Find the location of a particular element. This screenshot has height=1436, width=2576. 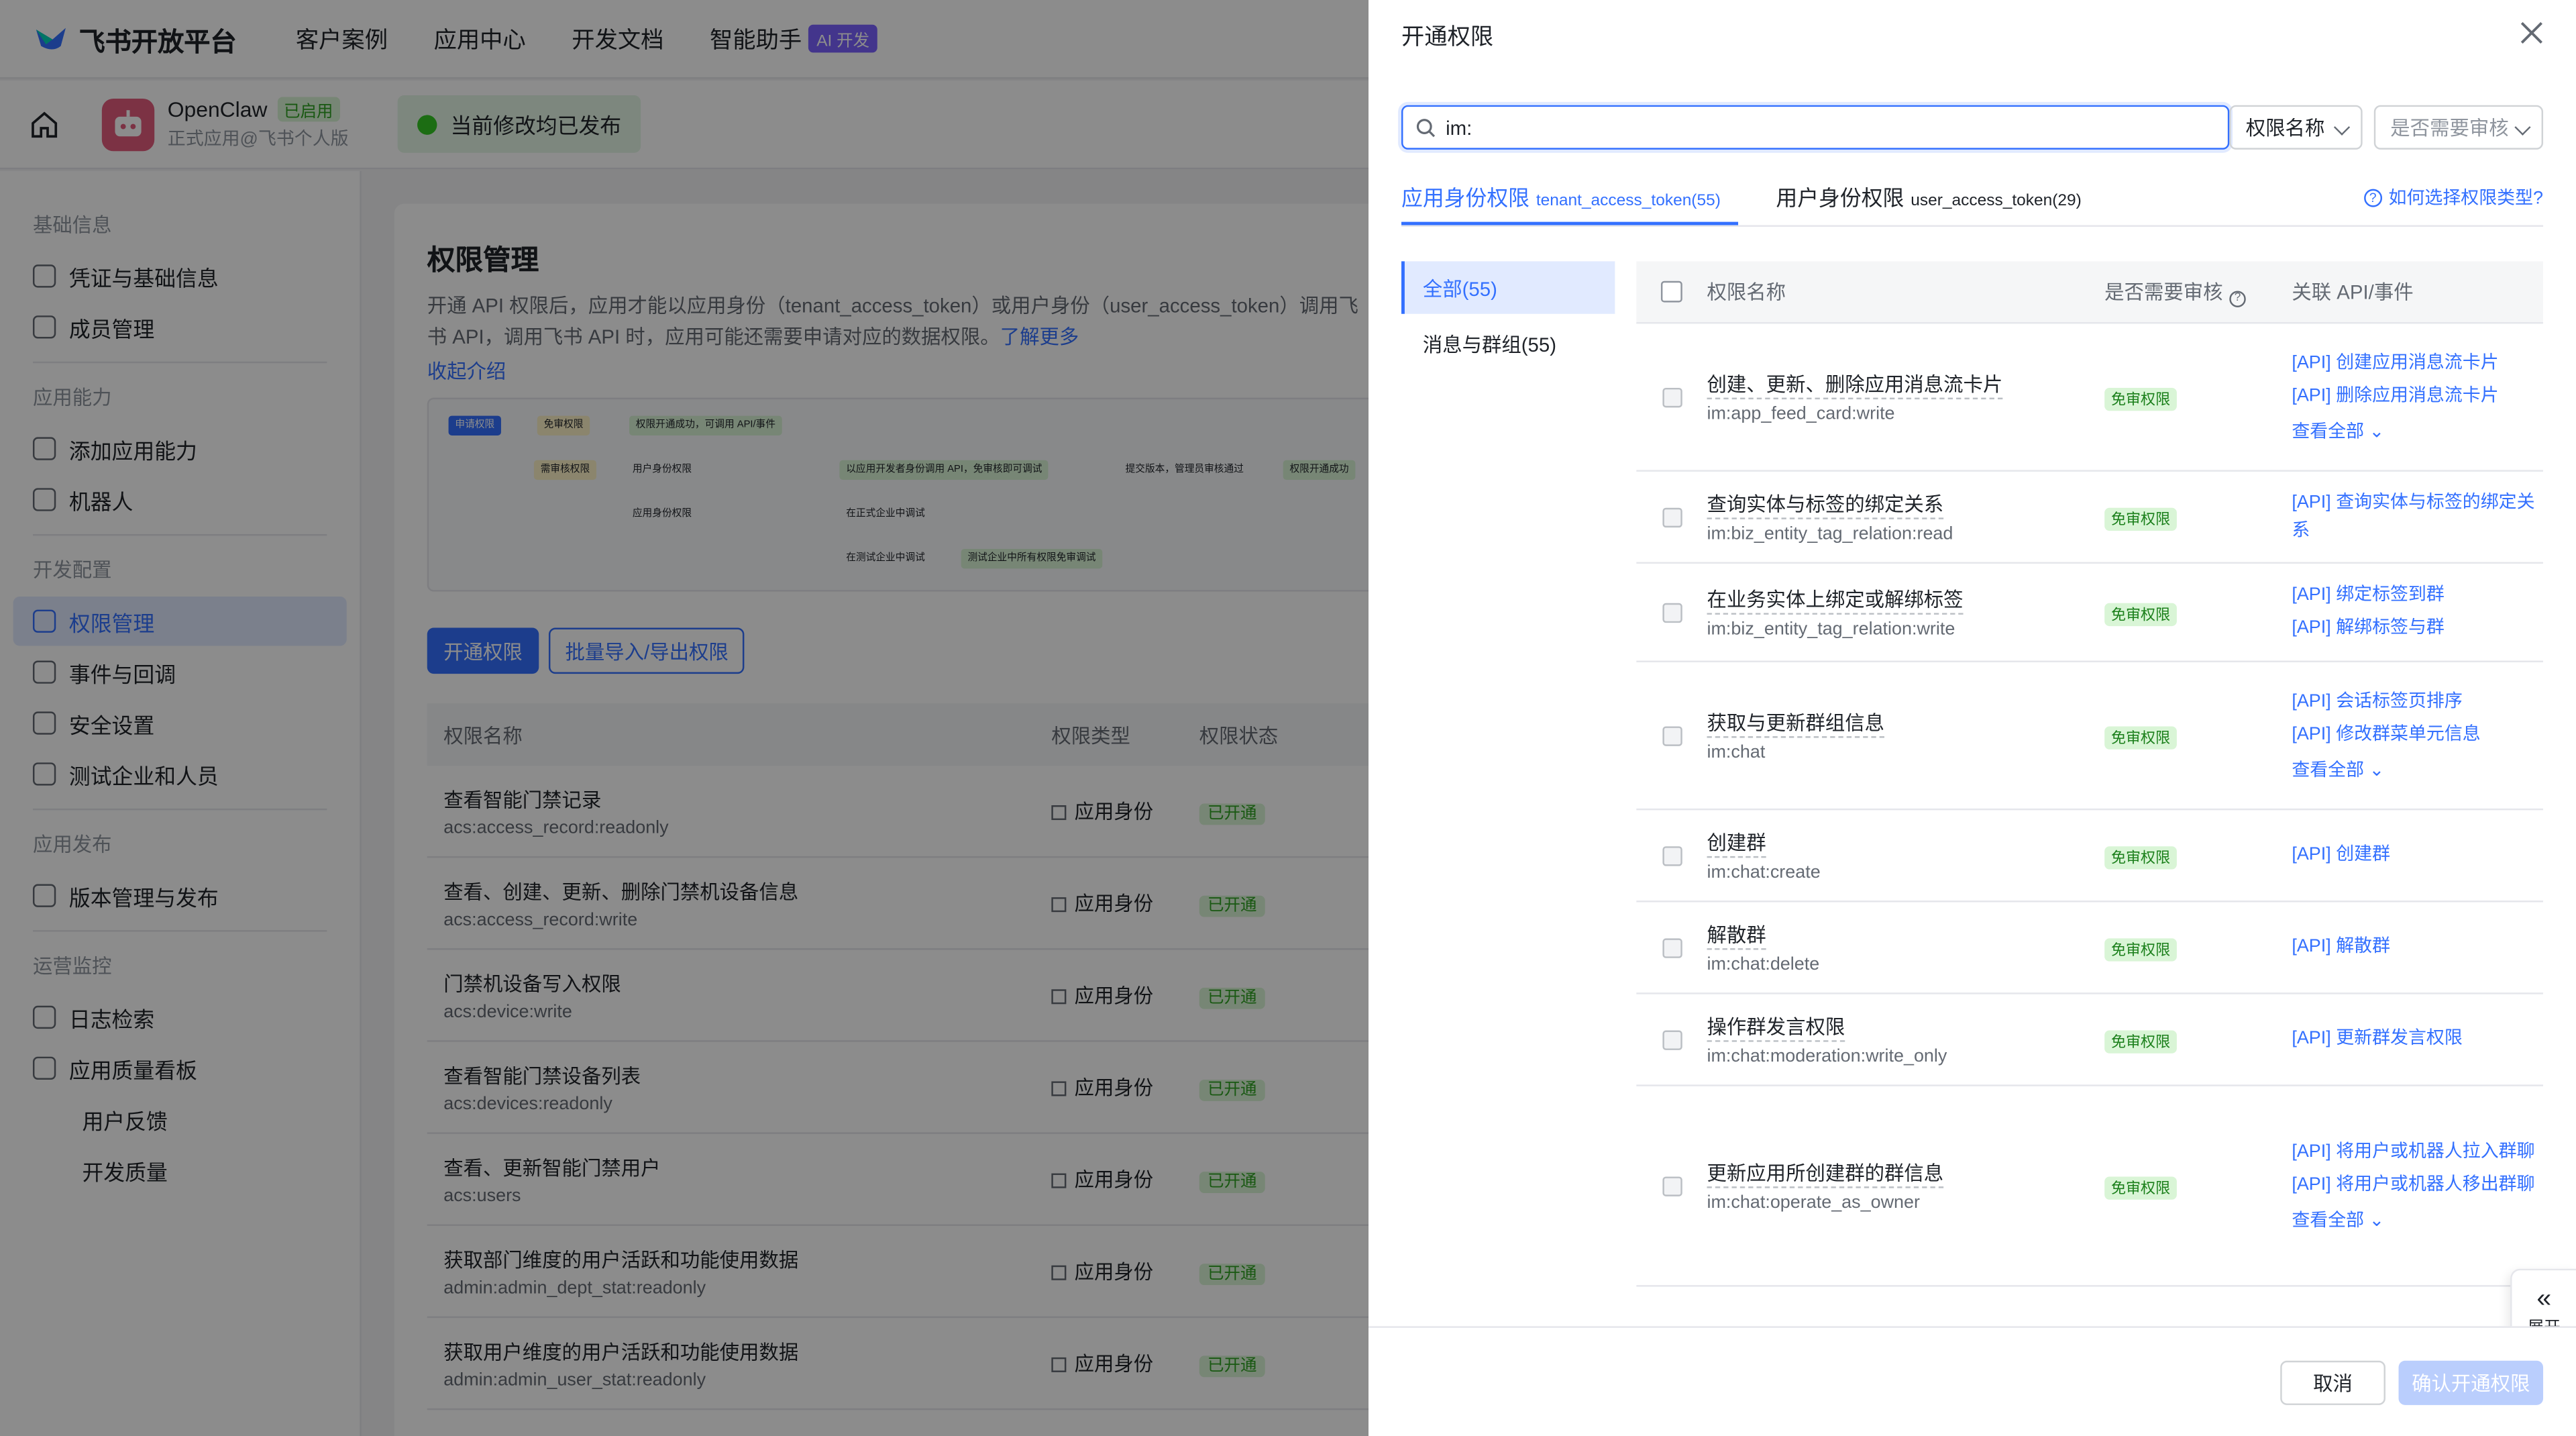

permission-code: im:chat:moderation:write_only is located at coordinates (1827, 1057).